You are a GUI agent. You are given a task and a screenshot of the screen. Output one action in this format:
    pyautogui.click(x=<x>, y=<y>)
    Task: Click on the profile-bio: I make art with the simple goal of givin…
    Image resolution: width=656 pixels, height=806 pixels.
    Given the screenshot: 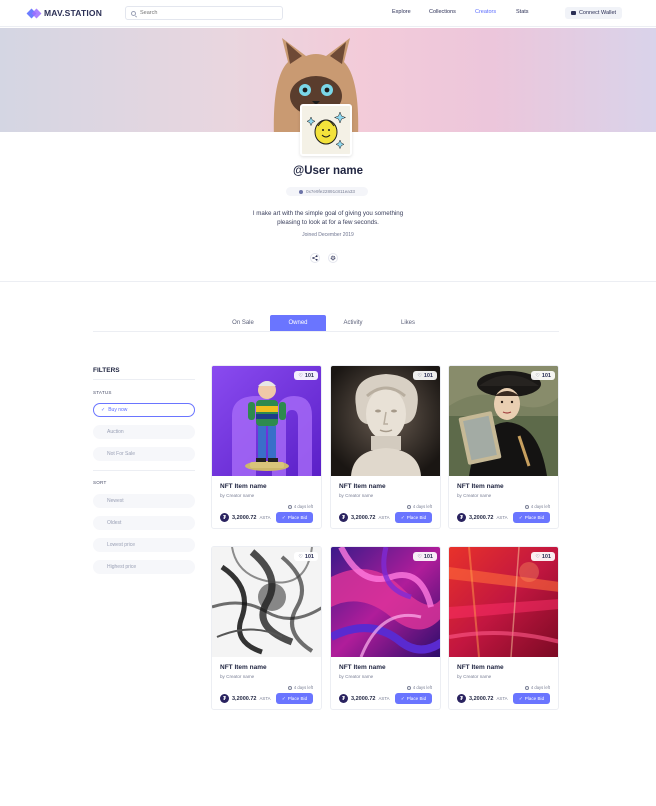 What is the action you would take?
    pyautogui.click(x=328, y=218)
    